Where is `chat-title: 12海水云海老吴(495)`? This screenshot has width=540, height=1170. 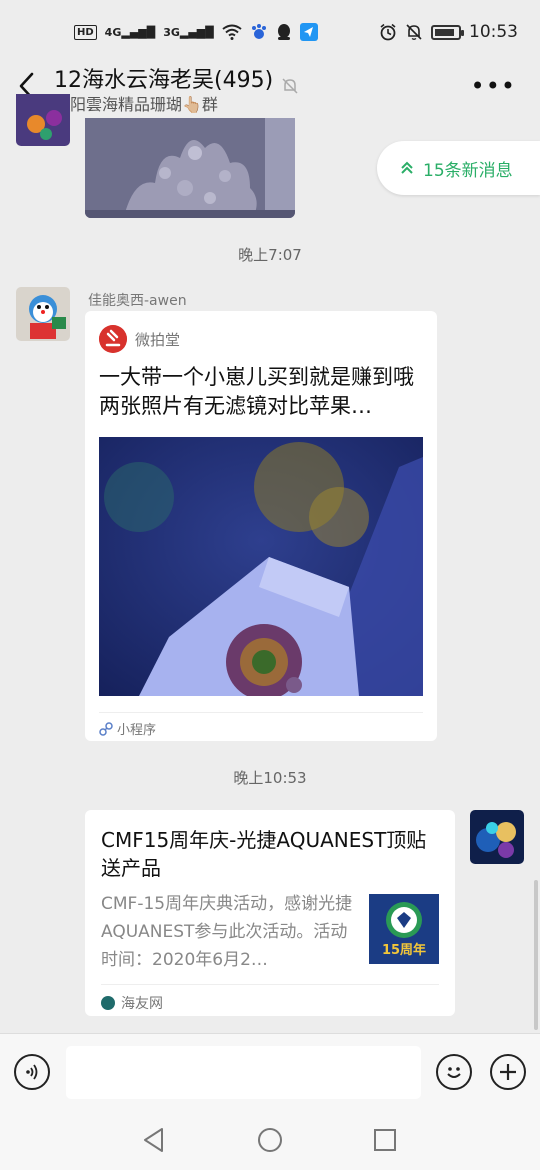 chat-title: 12海水云海老吴(495) is located at coordinates (163, 78).